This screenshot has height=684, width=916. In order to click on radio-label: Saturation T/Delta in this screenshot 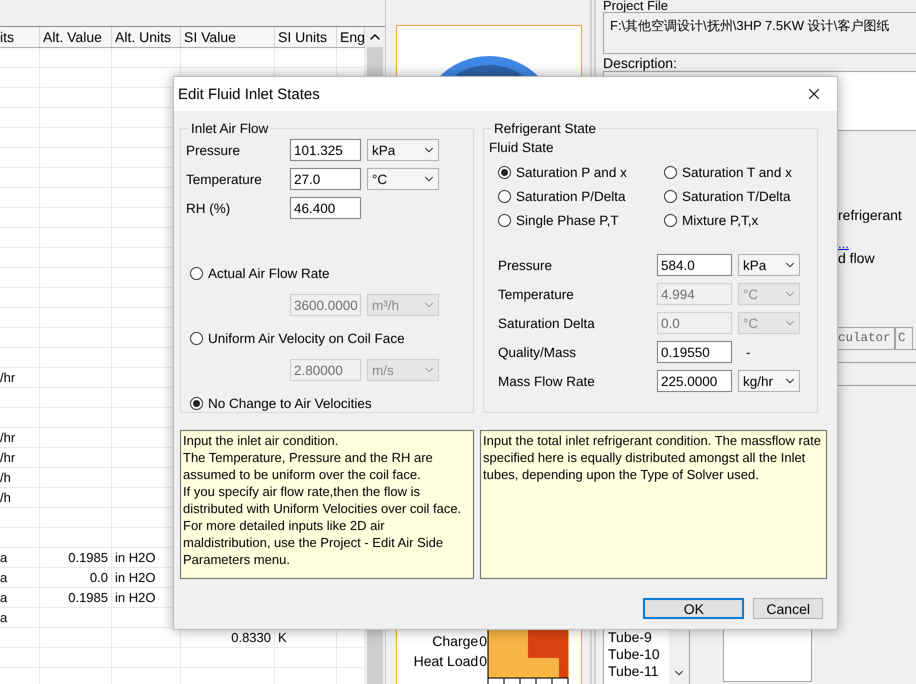, I will do `click(736, 196)`.